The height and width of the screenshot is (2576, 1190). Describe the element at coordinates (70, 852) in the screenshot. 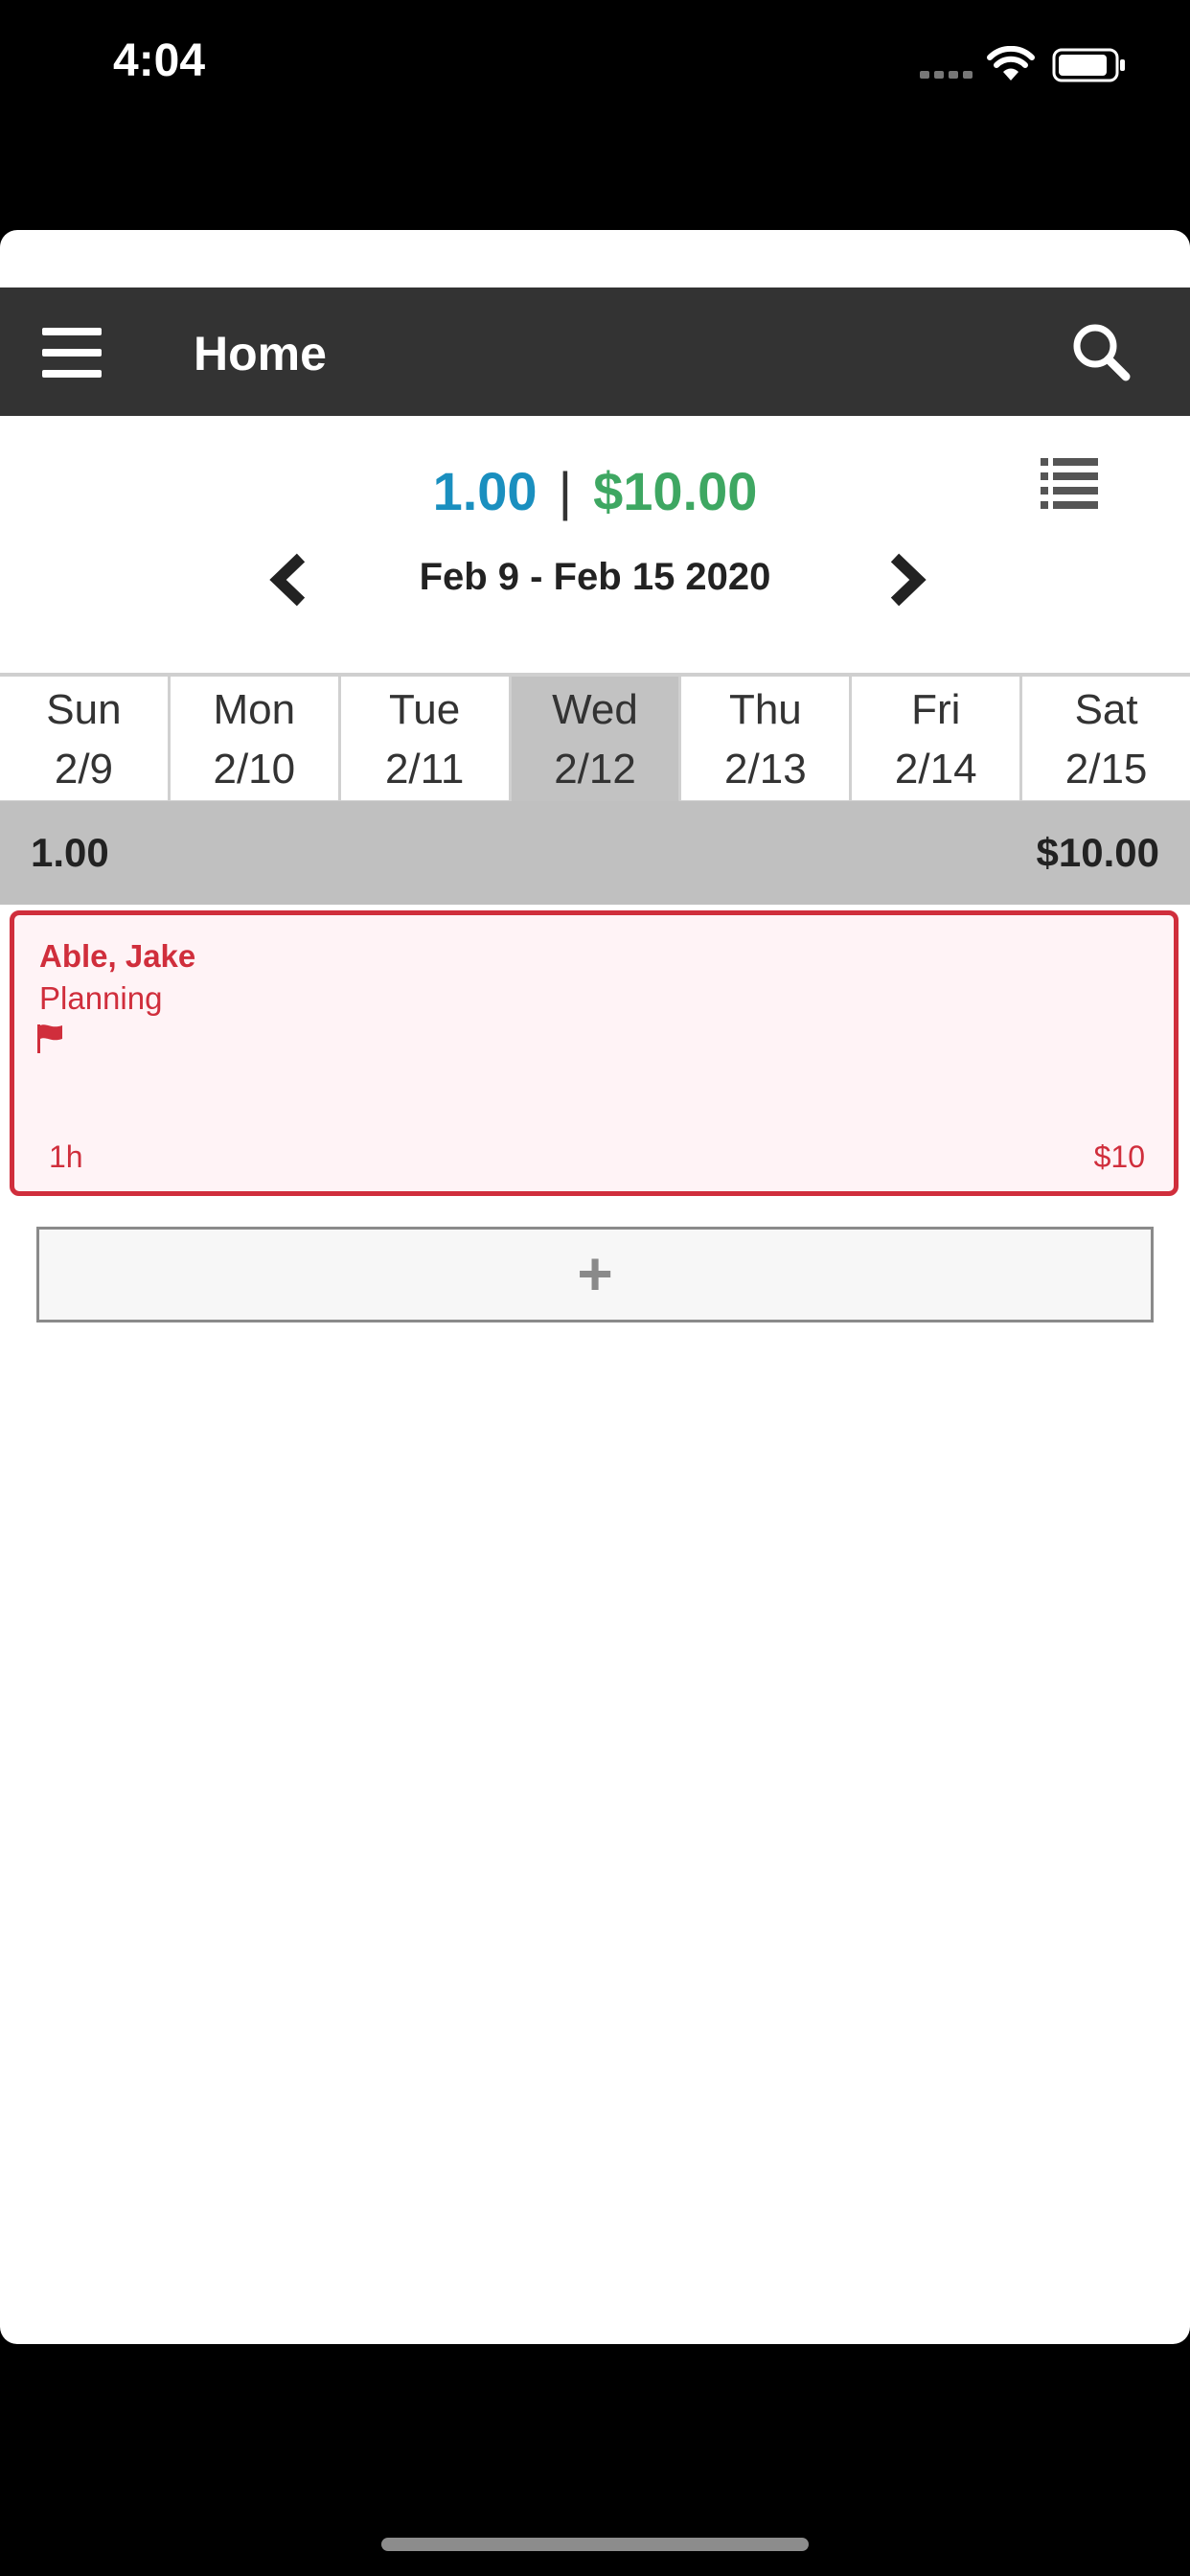

I see `day-total-hours: 1.00` at that location.